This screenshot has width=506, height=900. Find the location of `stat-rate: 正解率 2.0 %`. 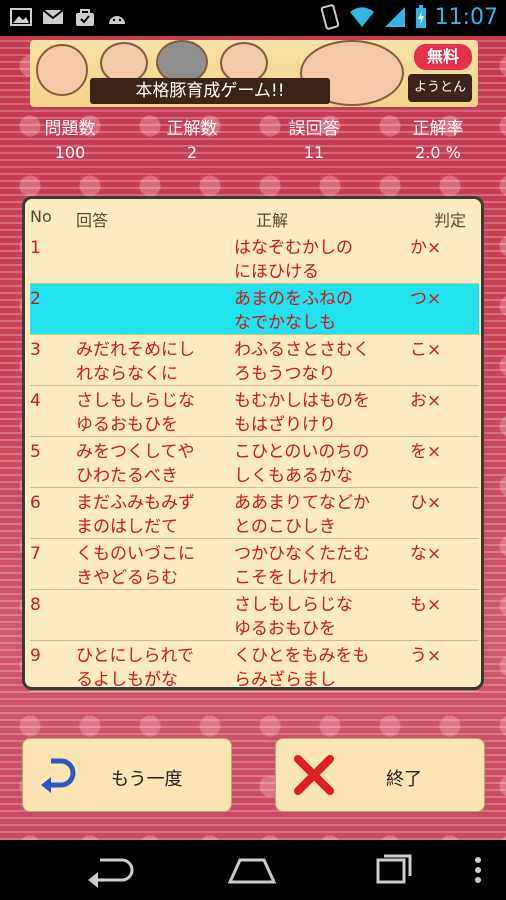

stat-rate: 正解率 2.0 % is located at coordinates (438, 138).